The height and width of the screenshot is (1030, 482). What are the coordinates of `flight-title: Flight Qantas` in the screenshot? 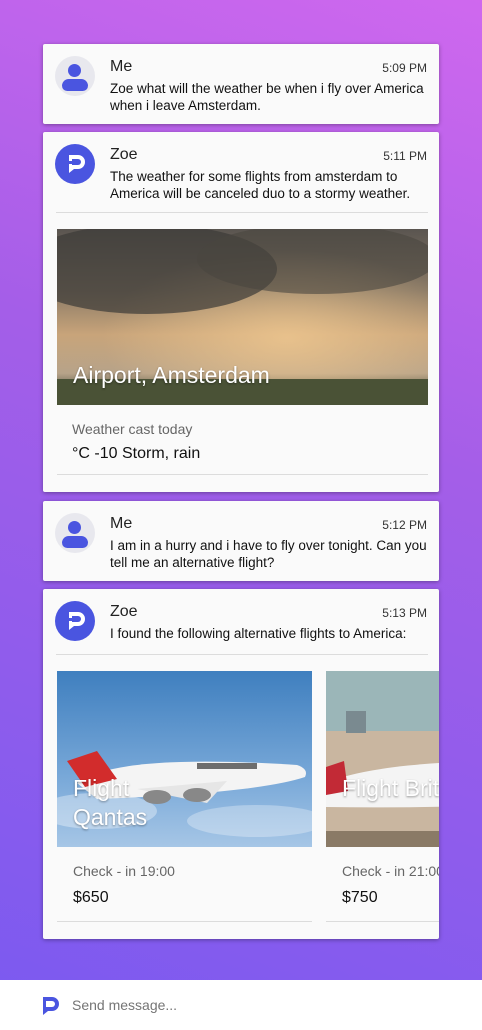 It's located at (110, 802).